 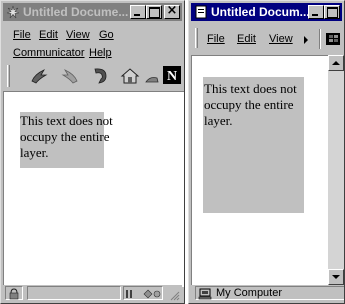 I want to click on left-minimize-button, so click(x=138, y=12).